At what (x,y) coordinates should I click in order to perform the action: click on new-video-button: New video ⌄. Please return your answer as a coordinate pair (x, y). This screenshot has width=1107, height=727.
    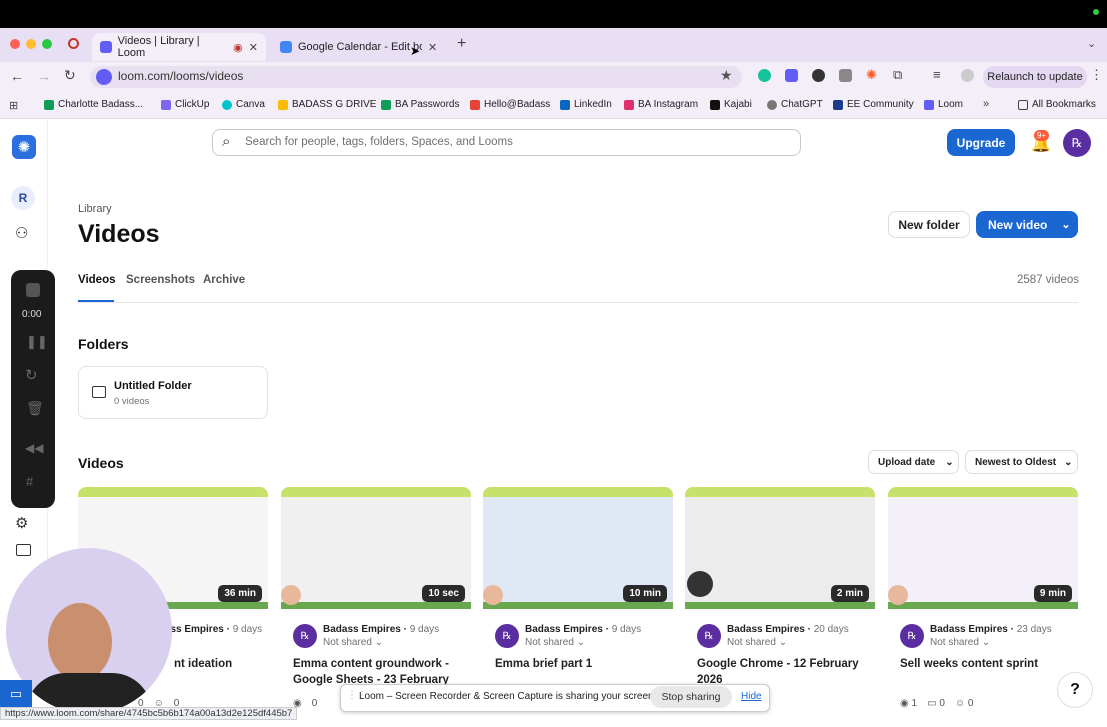
    Looking at the image, I should click on (1027, 224).